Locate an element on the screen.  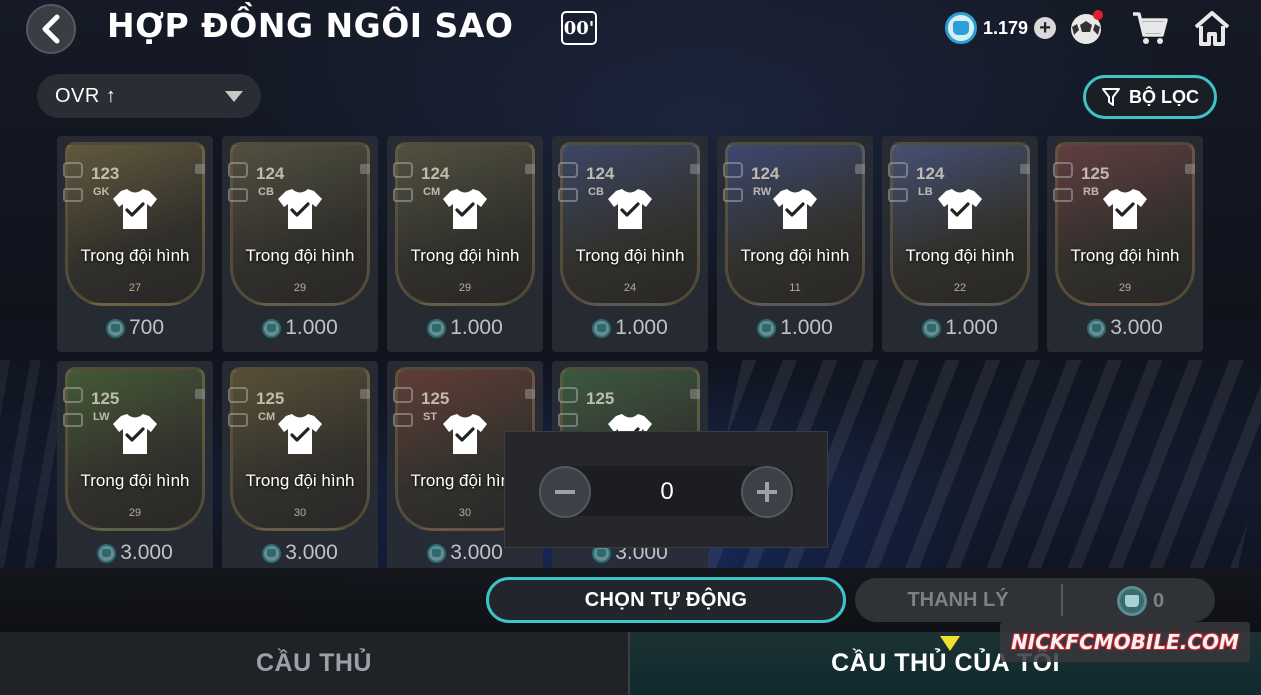
title-badge: 00' is located at coordinates (579, 28).